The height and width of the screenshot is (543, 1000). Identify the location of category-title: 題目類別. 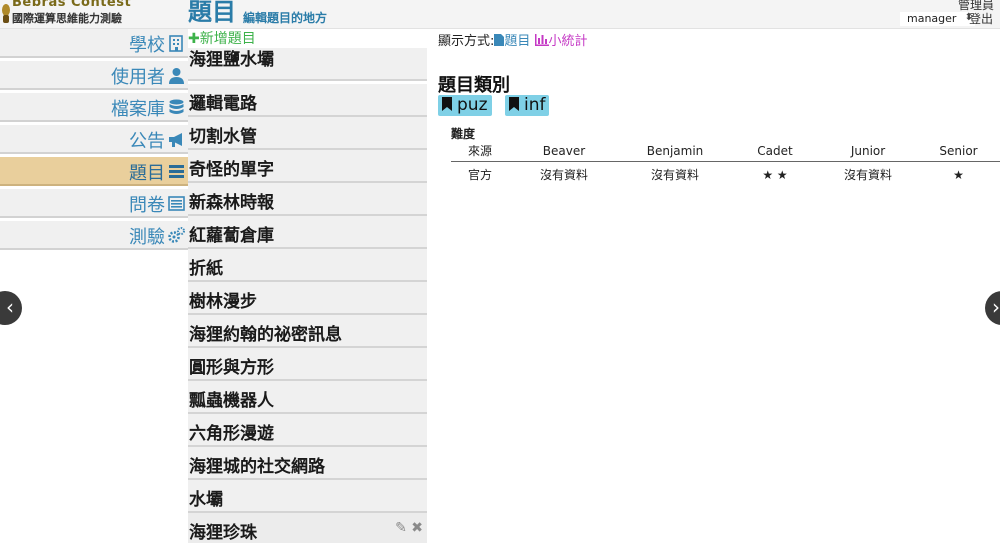
(474, 85).